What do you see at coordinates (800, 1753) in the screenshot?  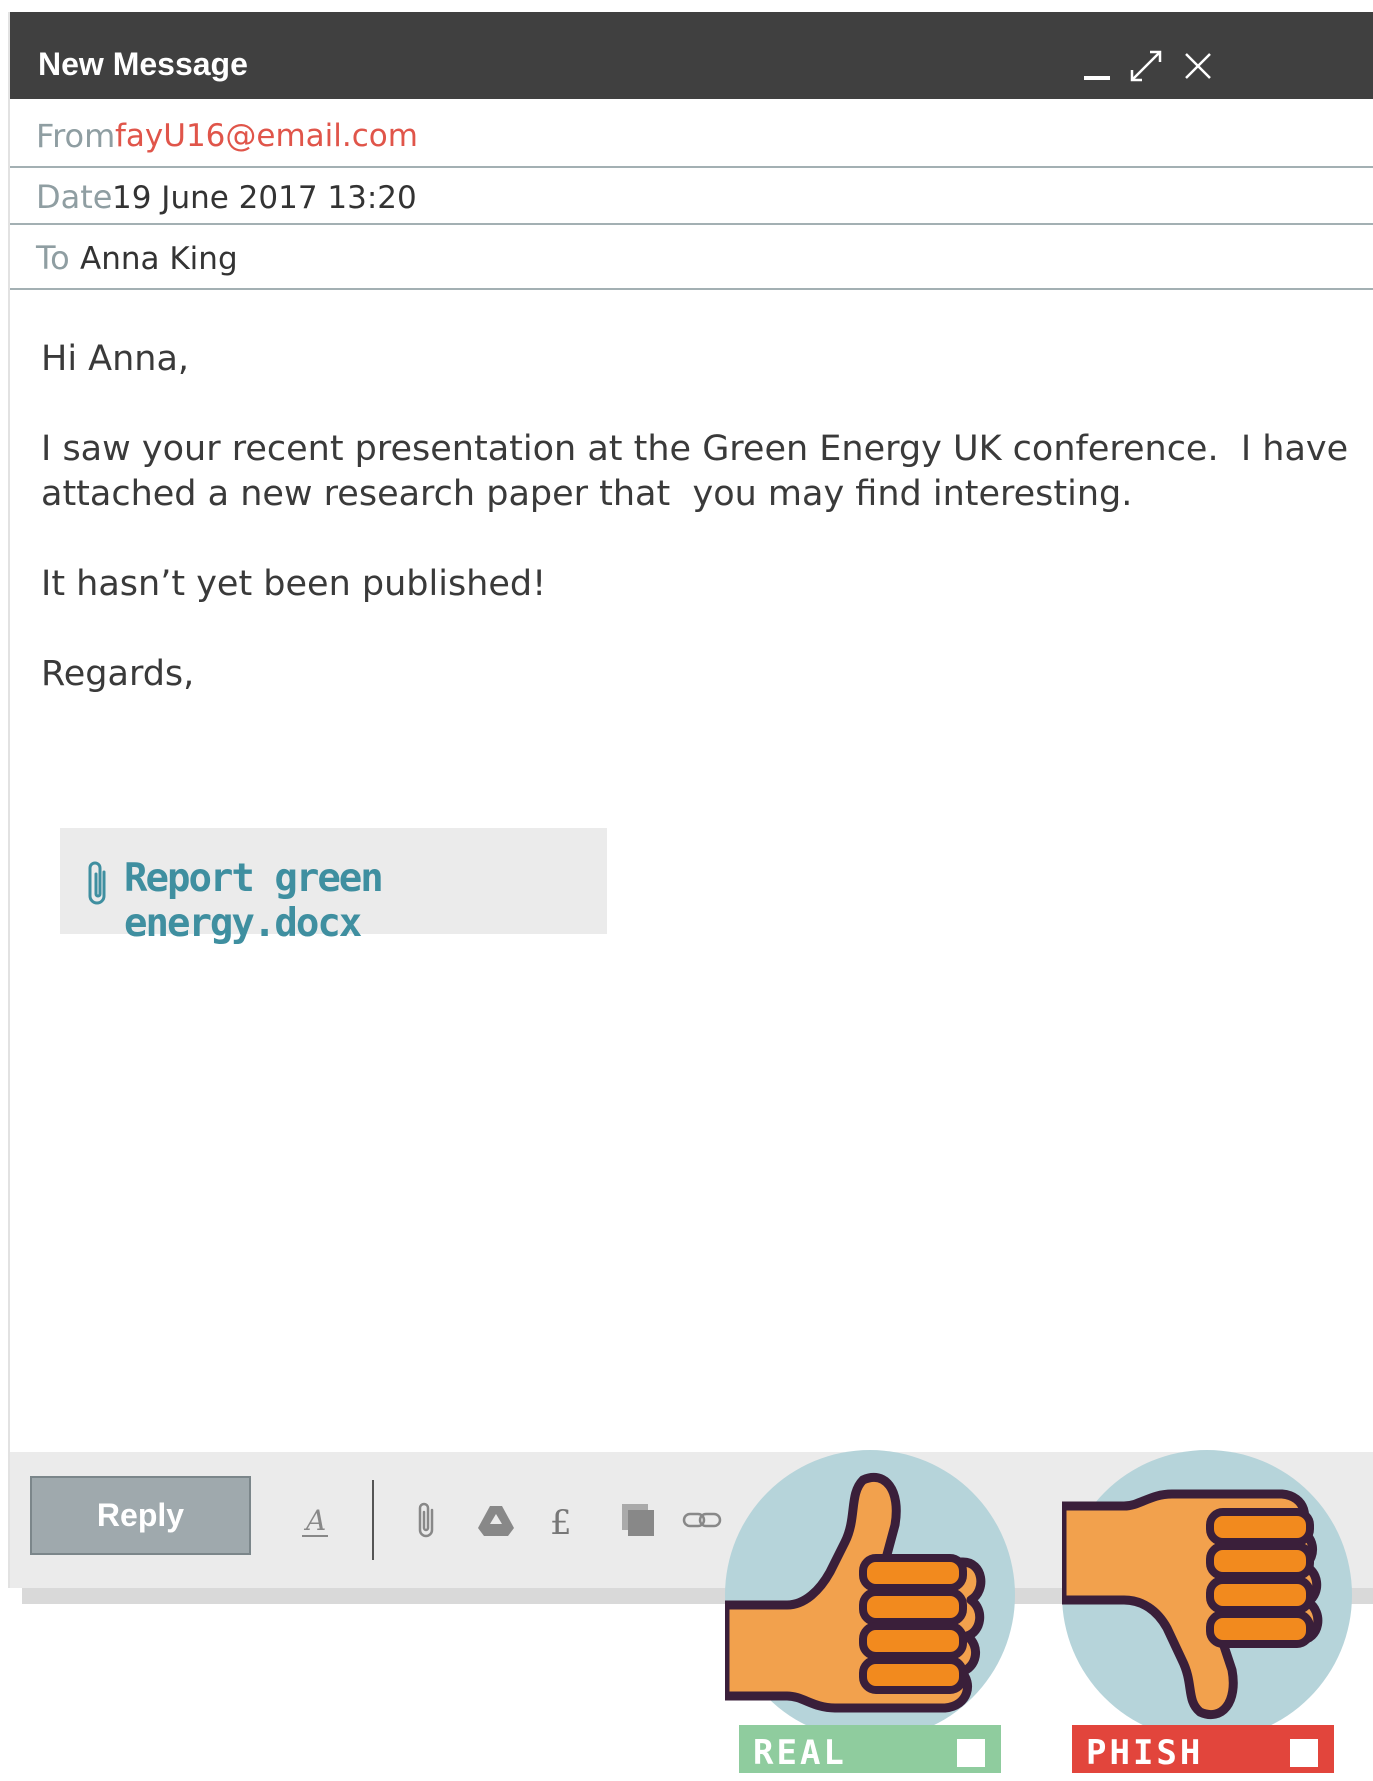 I see `real-label-text: REAL` at bounding box center [800, 1753].